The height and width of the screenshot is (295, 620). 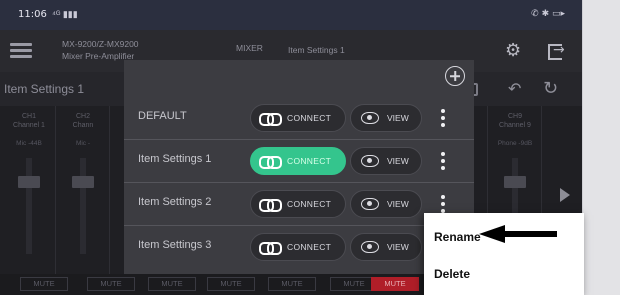 I want to click on undo-icon: ↶, so click(x=514, y=88).